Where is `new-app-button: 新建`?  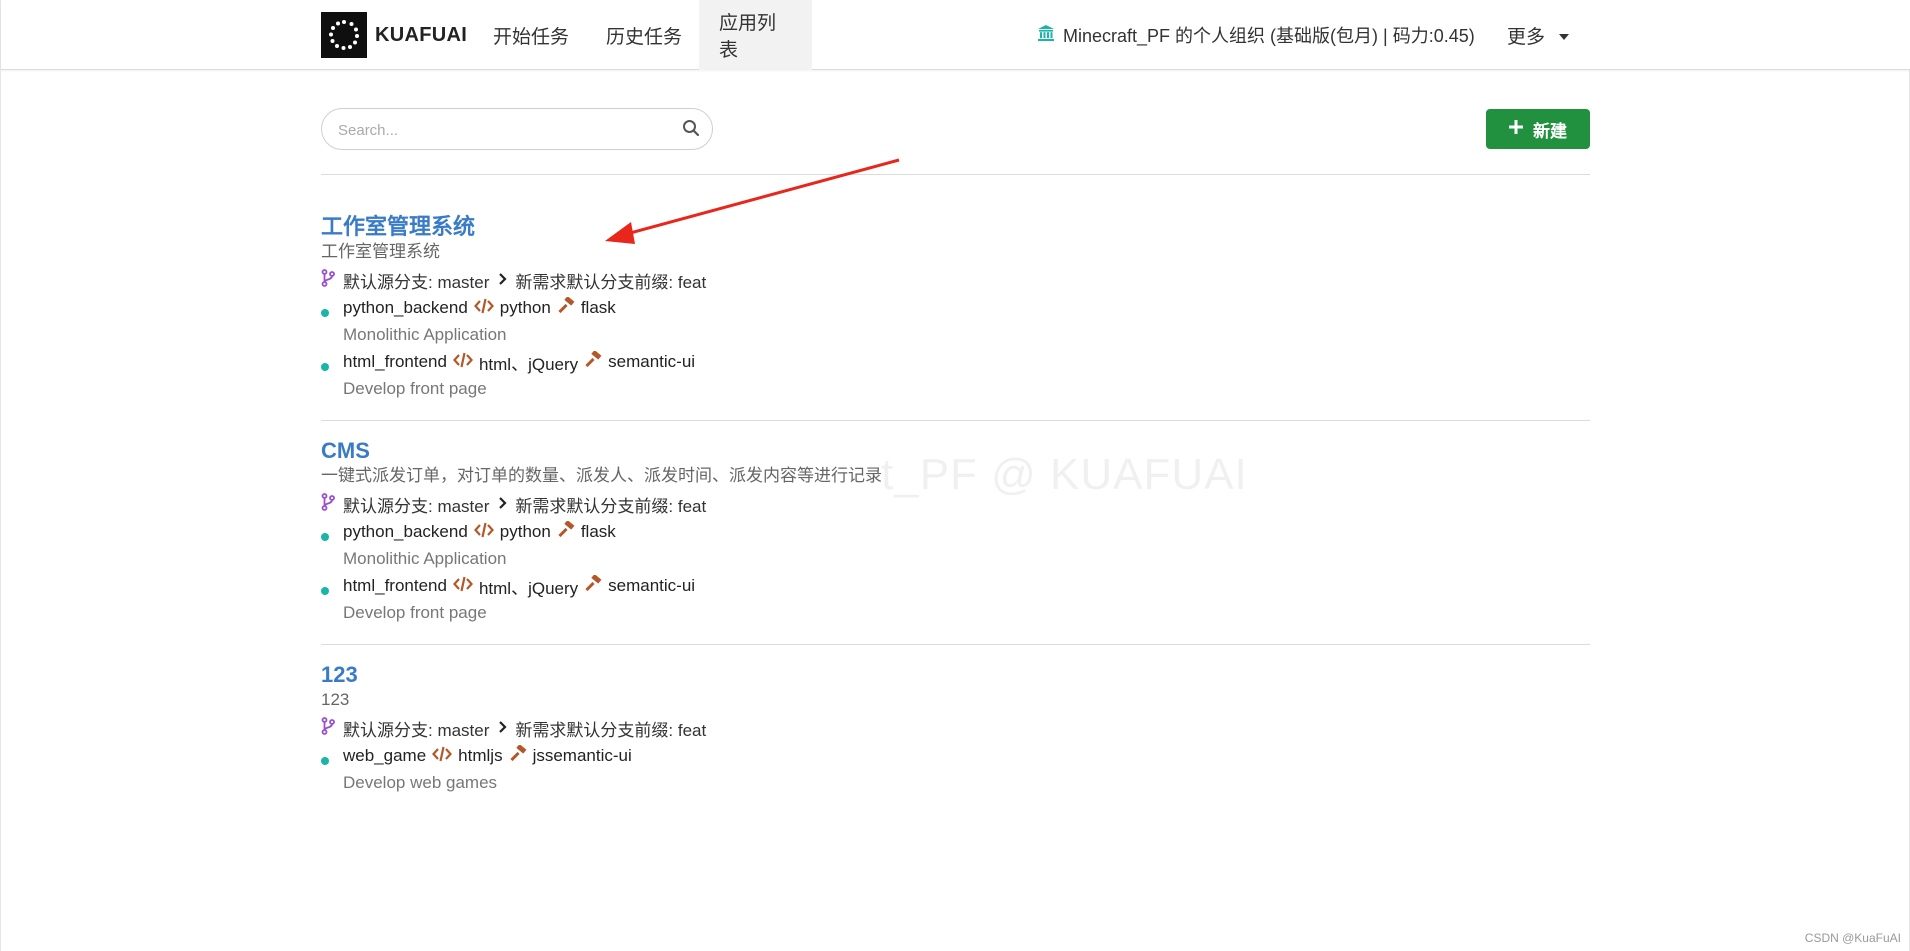
new-app-button: 新建 is located at coordinates (1538, 129).